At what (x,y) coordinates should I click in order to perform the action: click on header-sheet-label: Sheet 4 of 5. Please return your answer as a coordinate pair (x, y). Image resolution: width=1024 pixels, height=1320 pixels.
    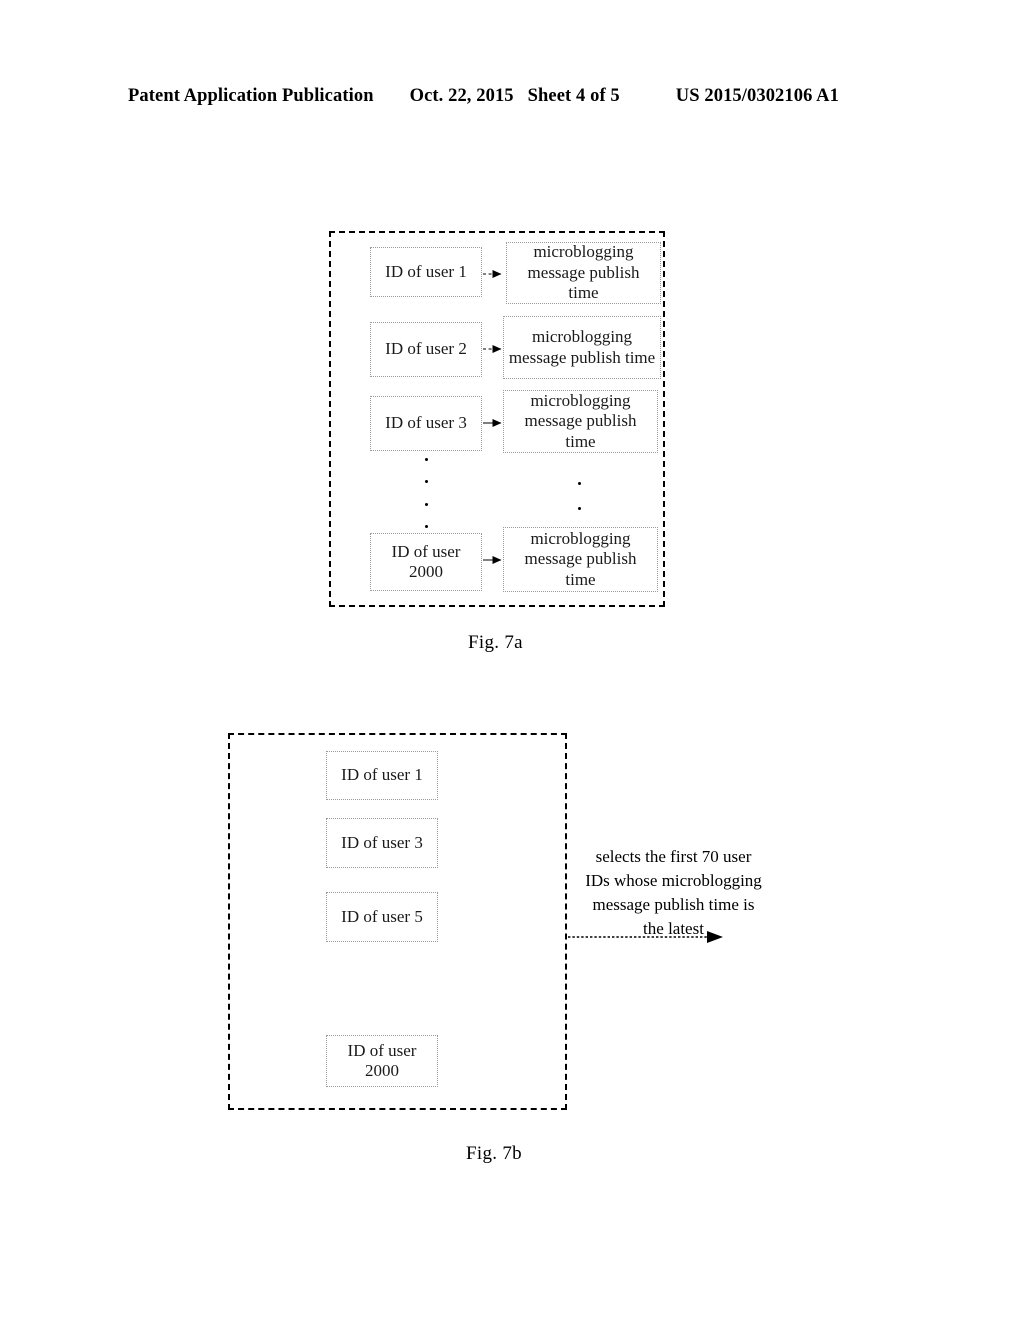
    Looking at the image, I should click on (573, 96).